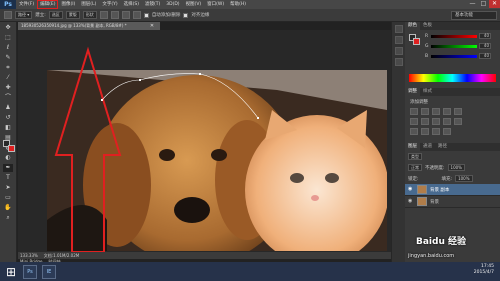 The height and width of the screenshot is (281, 500). What do you see at coordinates (414, 121) in the screenshot?
I see `hue-sat-icon` at bounding box center [414, 121].